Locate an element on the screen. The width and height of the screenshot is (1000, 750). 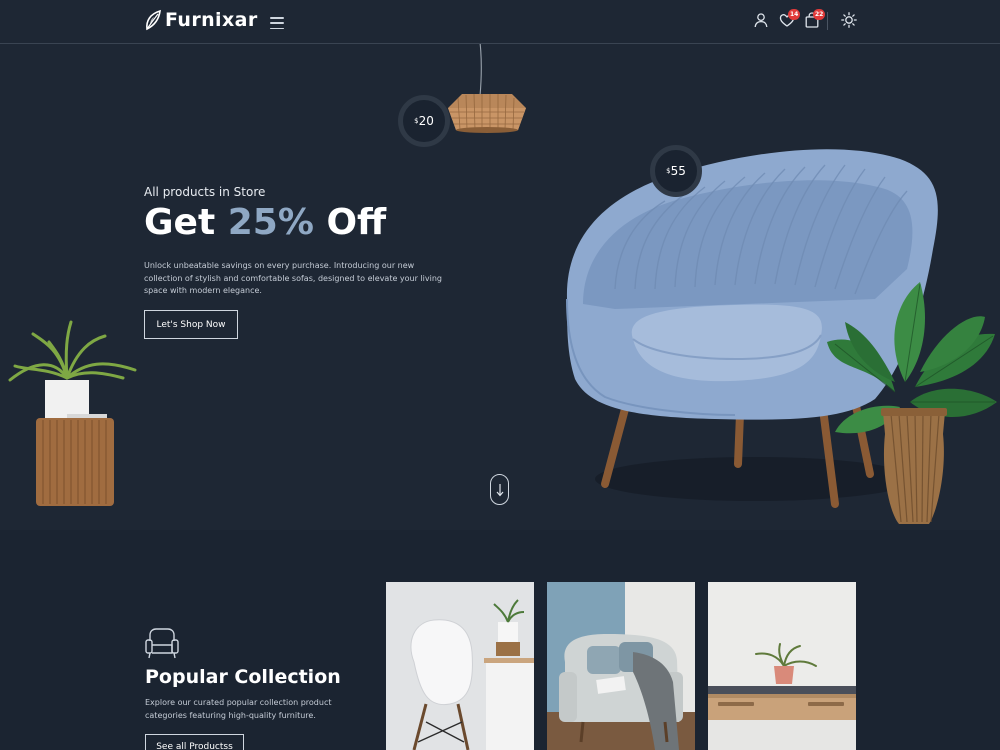
monstera-plant-image is located at coordinates (912, 403).